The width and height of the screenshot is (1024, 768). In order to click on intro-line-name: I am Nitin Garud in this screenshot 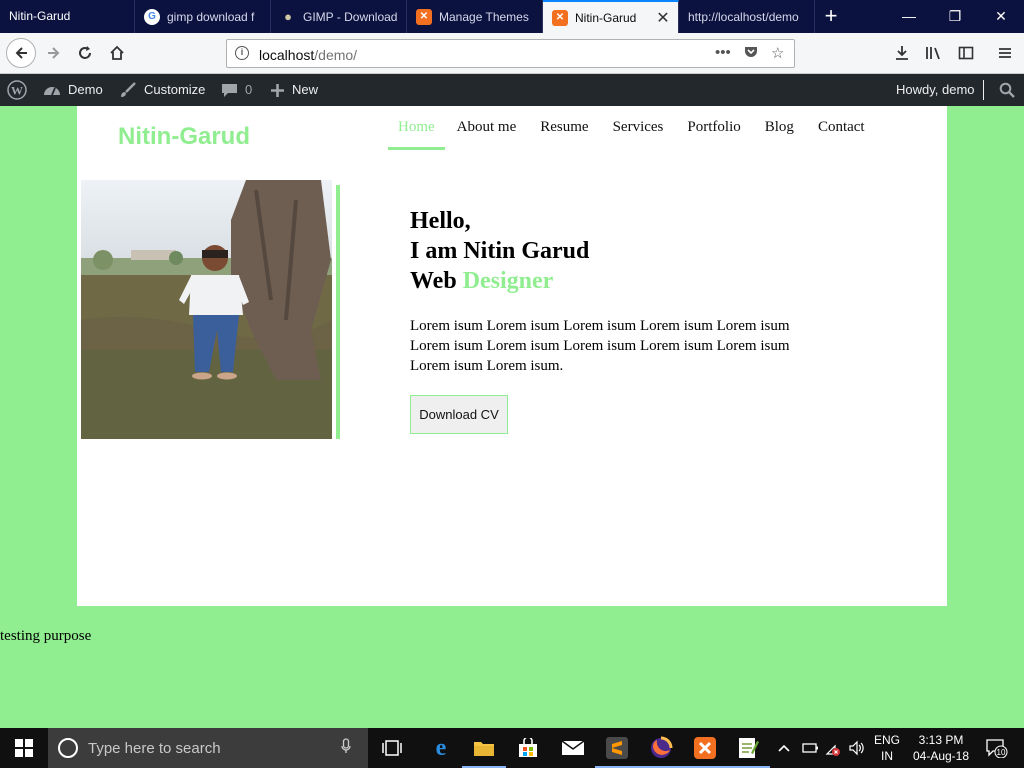, I will do `click(500, 251)`.